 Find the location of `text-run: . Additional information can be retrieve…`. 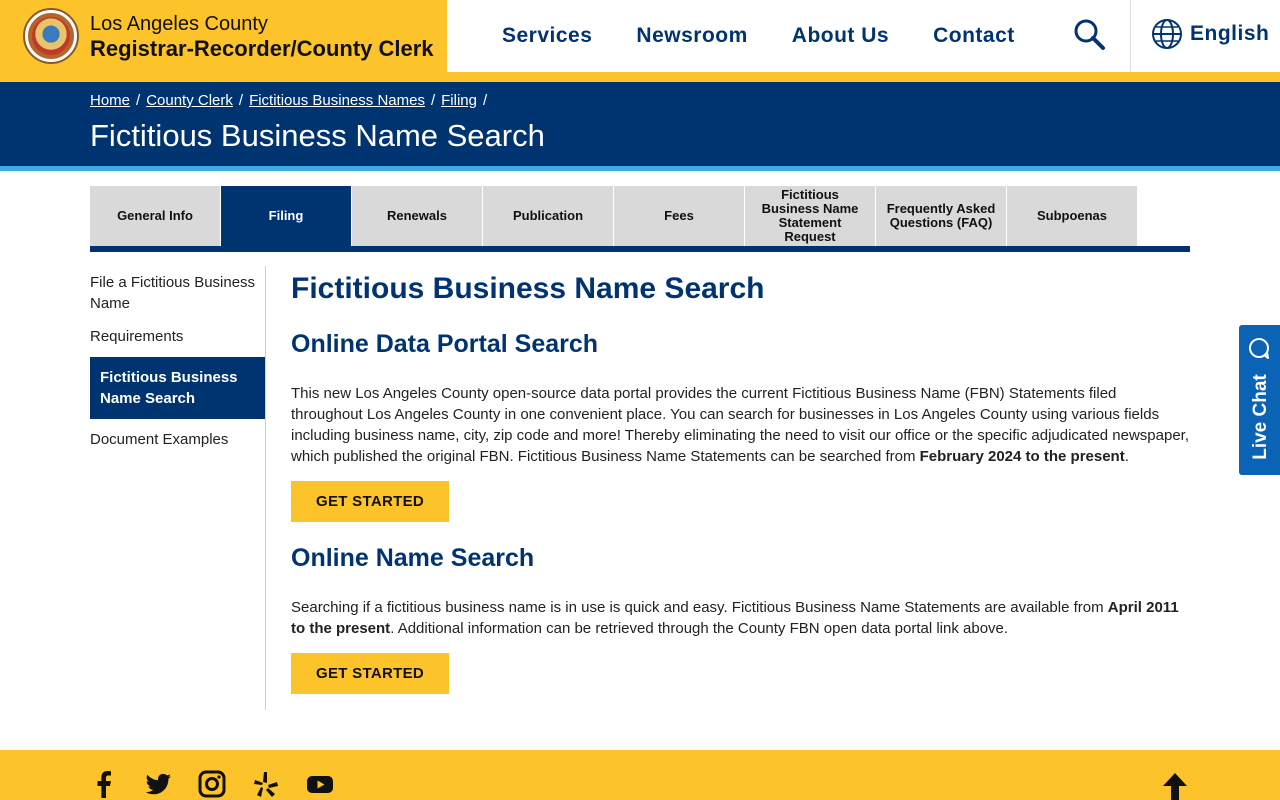

text-run: . Additional information can be retrieve… is located at coordinates (699, 628).